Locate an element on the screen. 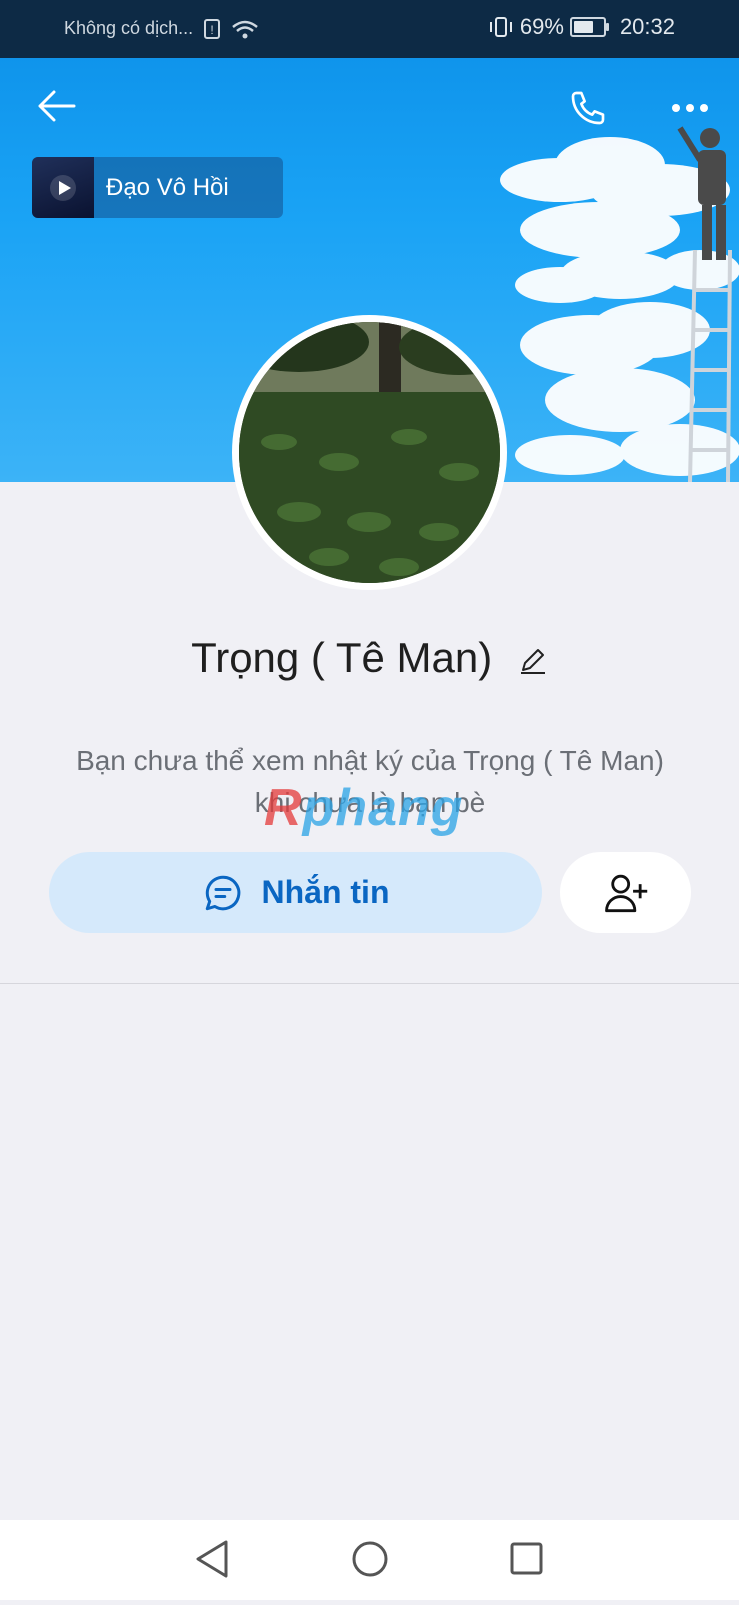 Image resolution: width=739 pixels, height=1605 pixels. watermark: Rphang is located at coordinates (364, 808).